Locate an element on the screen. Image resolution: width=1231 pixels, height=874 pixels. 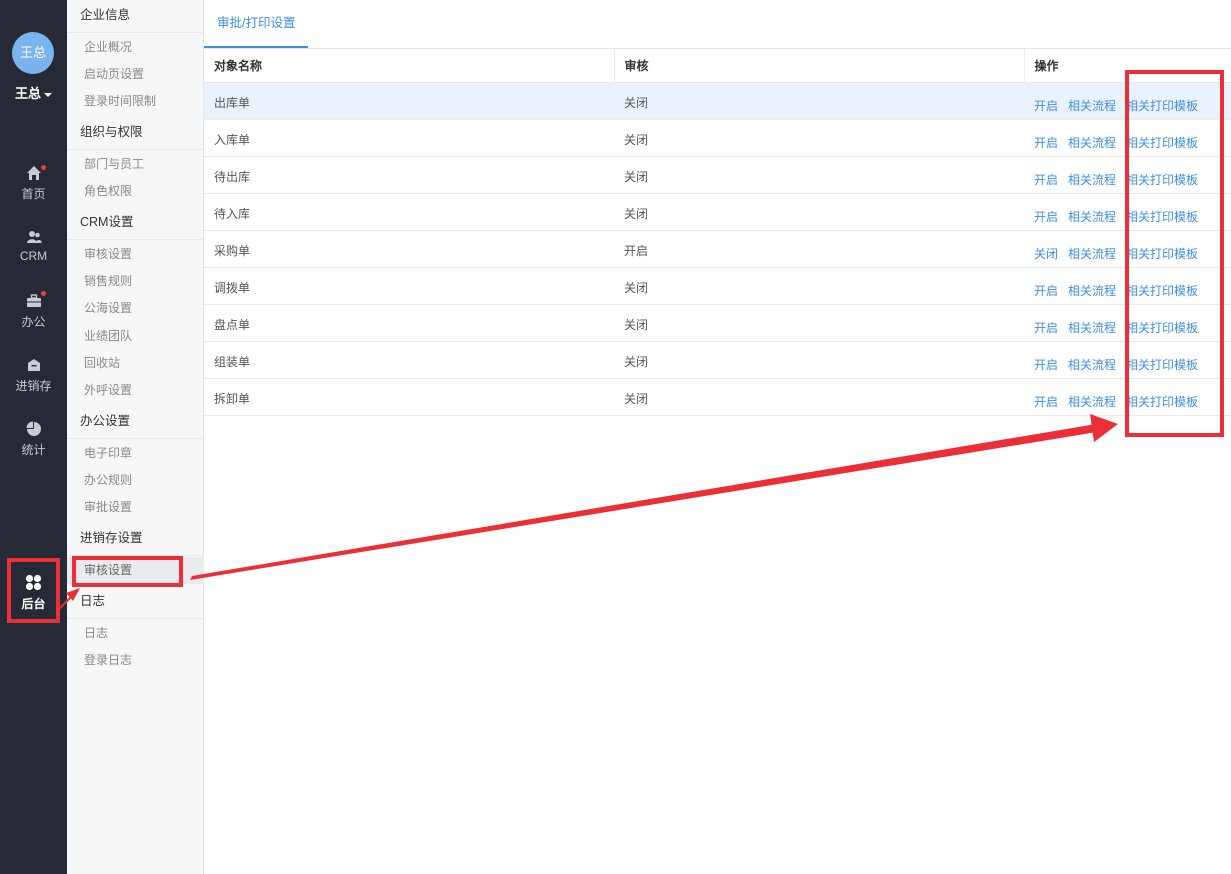
user-name: 王总 is located at coordinates (27, 93).